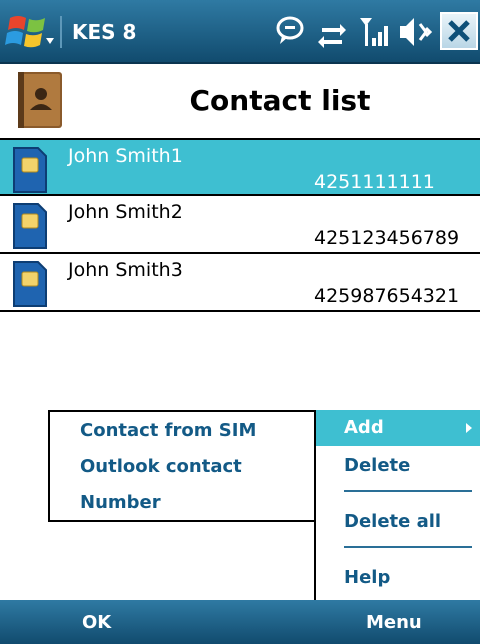  Describe the element at coordinates (332, 32) in the screenshot. I see `sync-arrows-icon` at that location.